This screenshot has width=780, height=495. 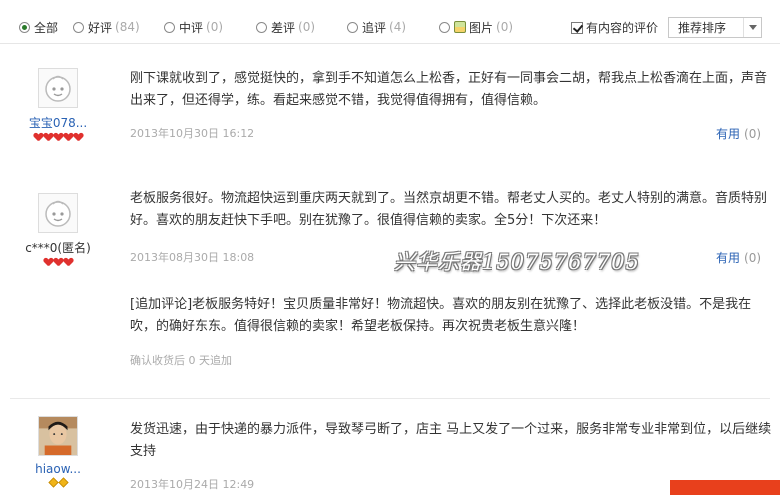 I want to click on filter-good: 好评 (84), so click(x=106, y=27).